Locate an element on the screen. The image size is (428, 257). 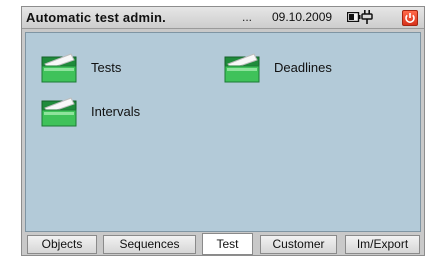
tab-customer: Customer is located at coordinates (298, 244).